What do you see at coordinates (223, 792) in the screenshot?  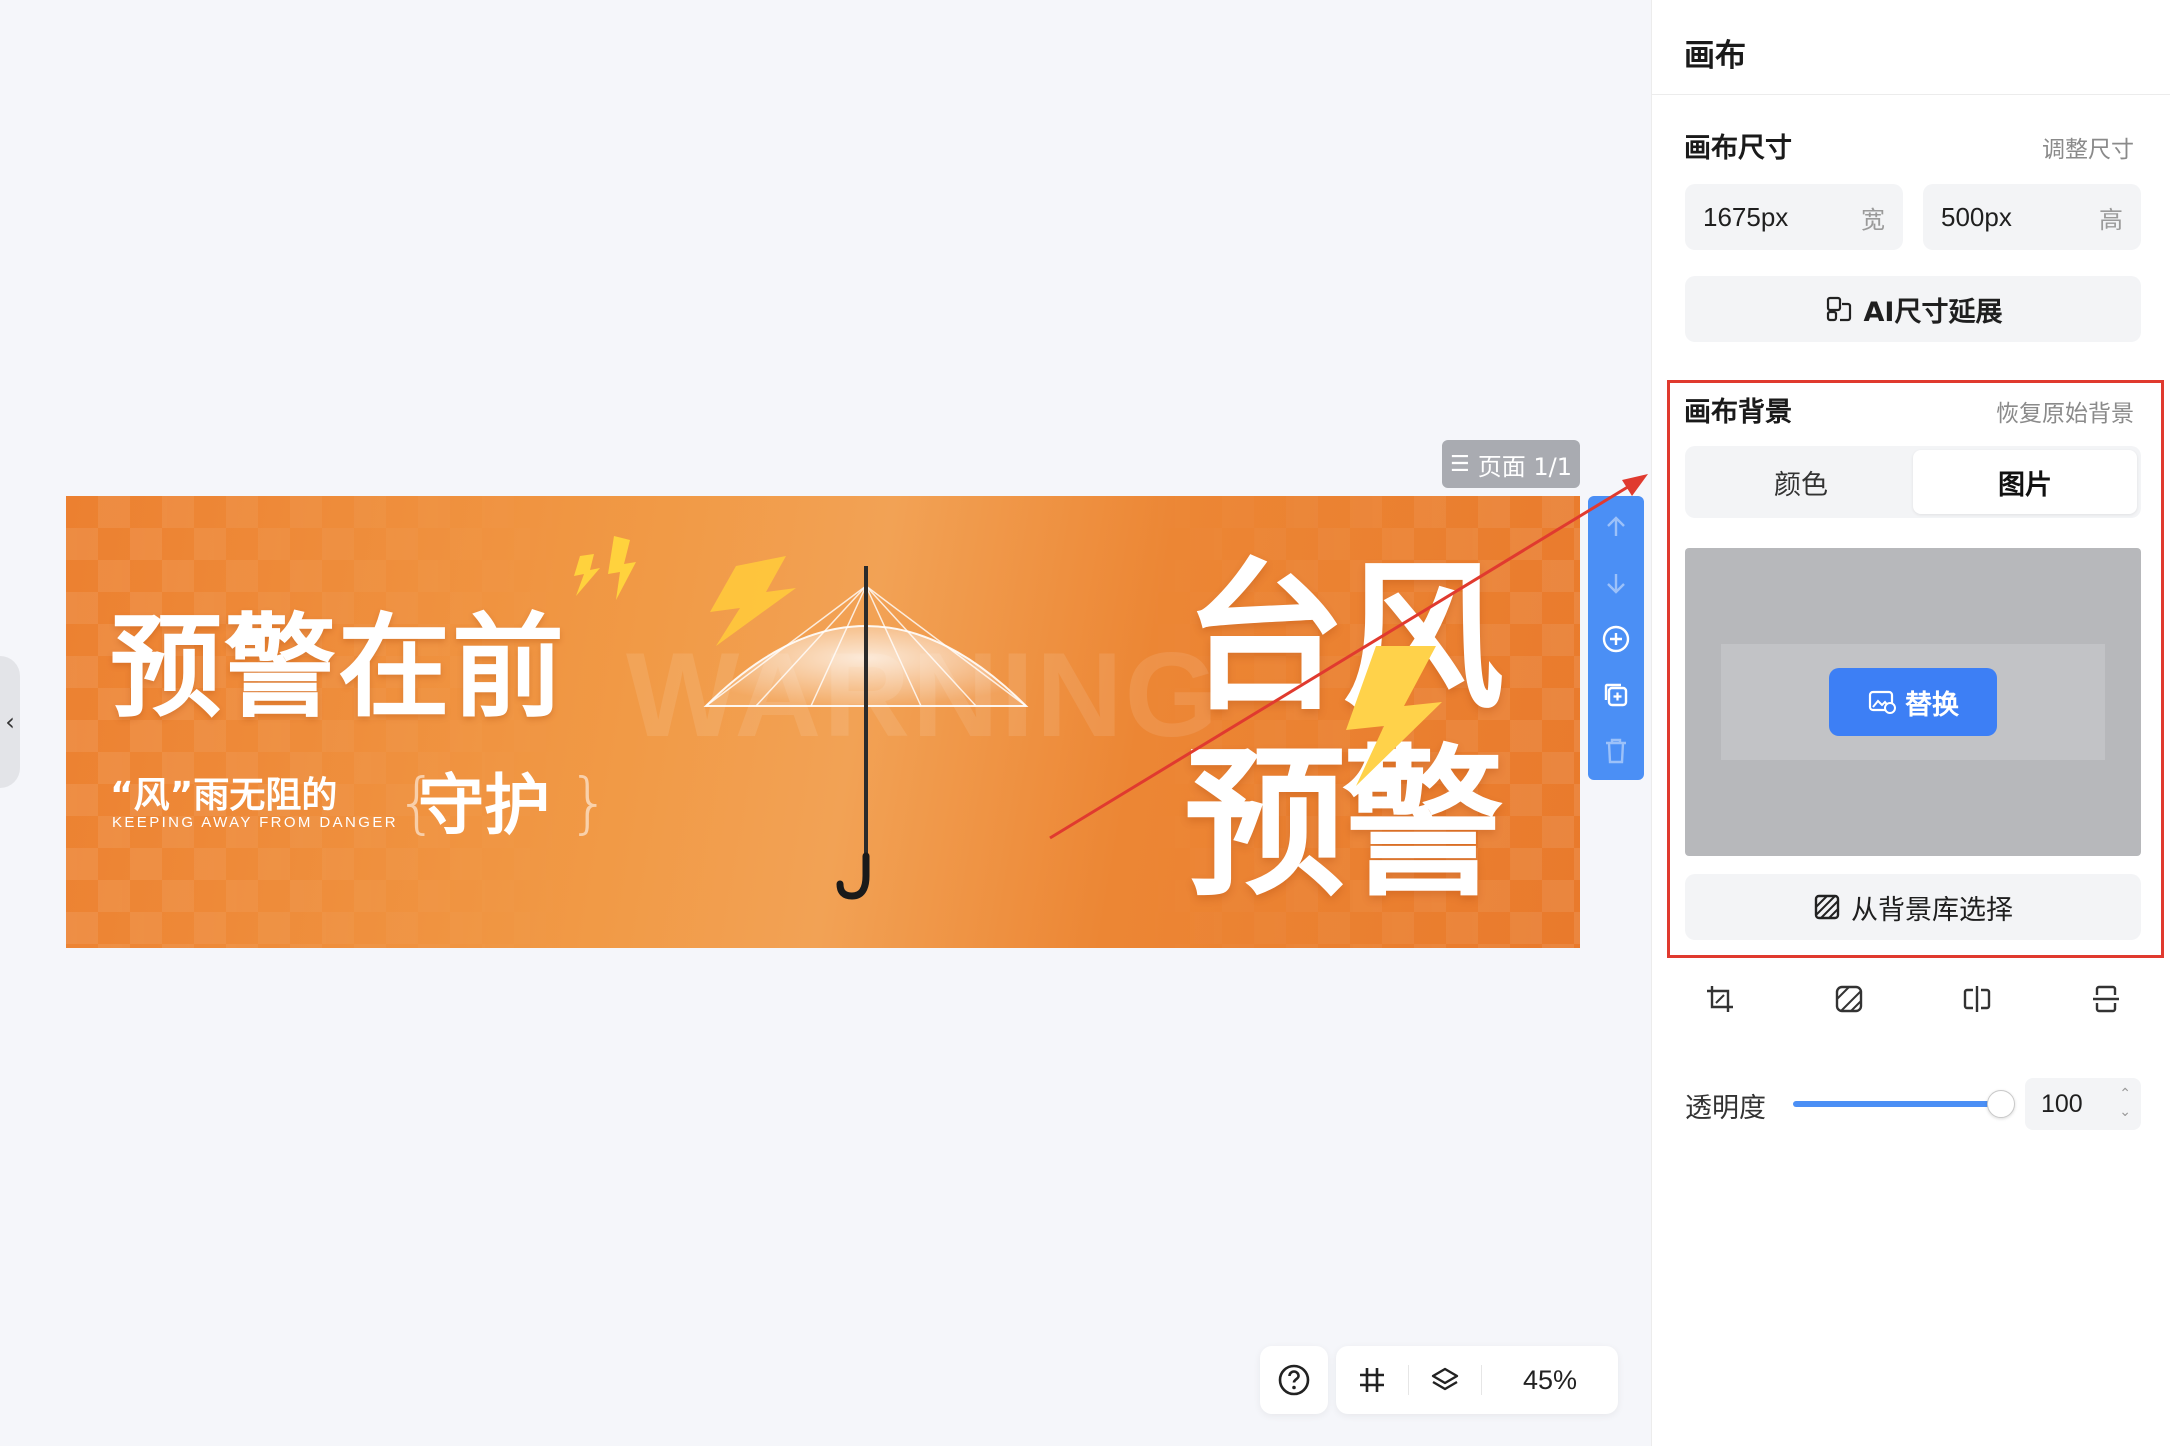 I see `banner-subline: “风”雨无阻的` at bounding box center [223, 792].